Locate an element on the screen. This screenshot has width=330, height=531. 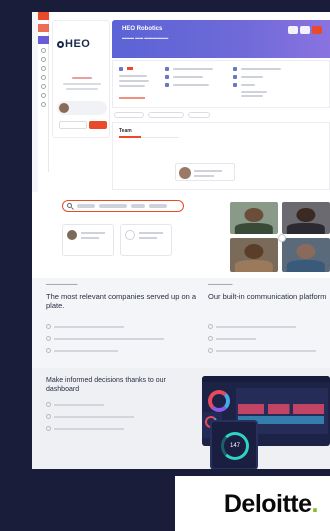
kicker-line: ▬▬▬▬▬▬▬ is located at coordinates (220, 284).